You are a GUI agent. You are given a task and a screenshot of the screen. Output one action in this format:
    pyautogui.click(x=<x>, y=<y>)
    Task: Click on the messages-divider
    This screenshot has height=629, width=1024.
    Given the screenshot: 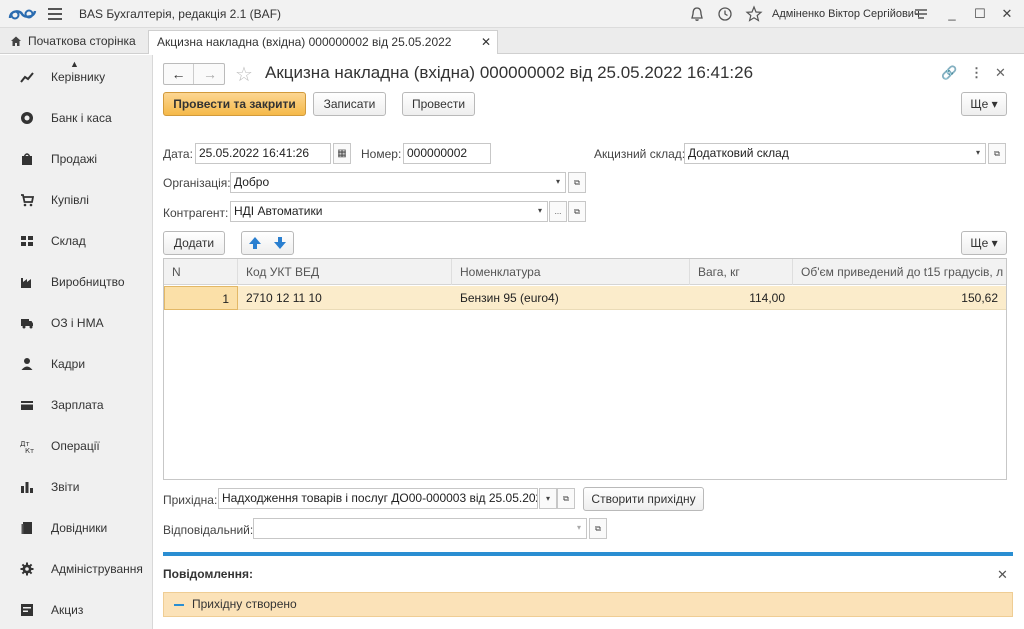 What is the action you would take?
    pyautogui.click(x=588, y=554)
    